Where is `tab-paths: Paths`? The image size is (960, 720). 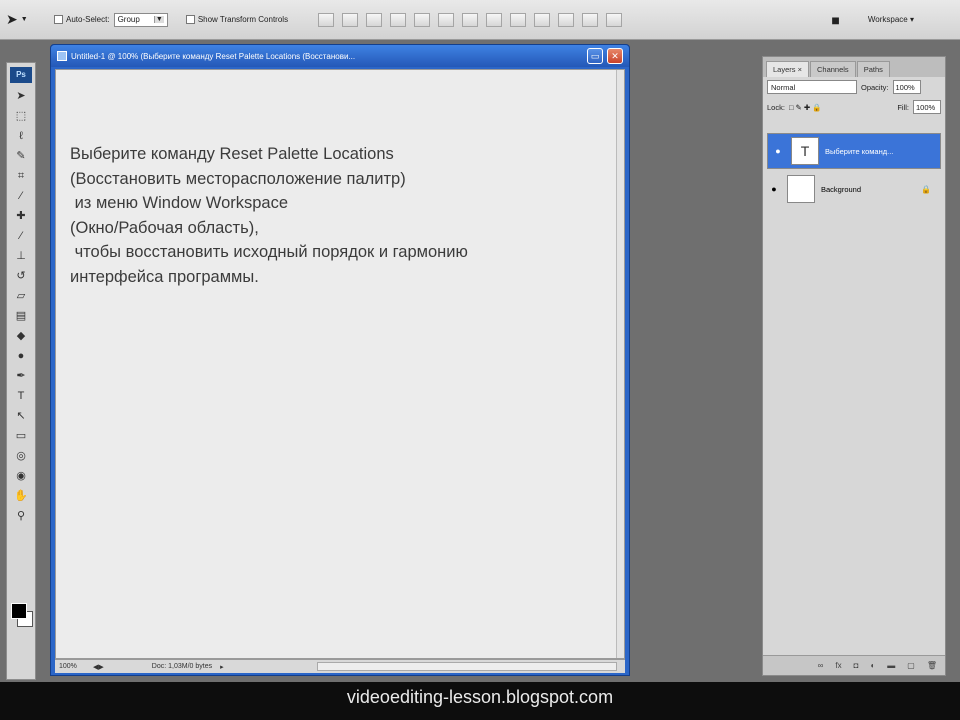 tab-paths: Paths is located at coordinates (873, 69).